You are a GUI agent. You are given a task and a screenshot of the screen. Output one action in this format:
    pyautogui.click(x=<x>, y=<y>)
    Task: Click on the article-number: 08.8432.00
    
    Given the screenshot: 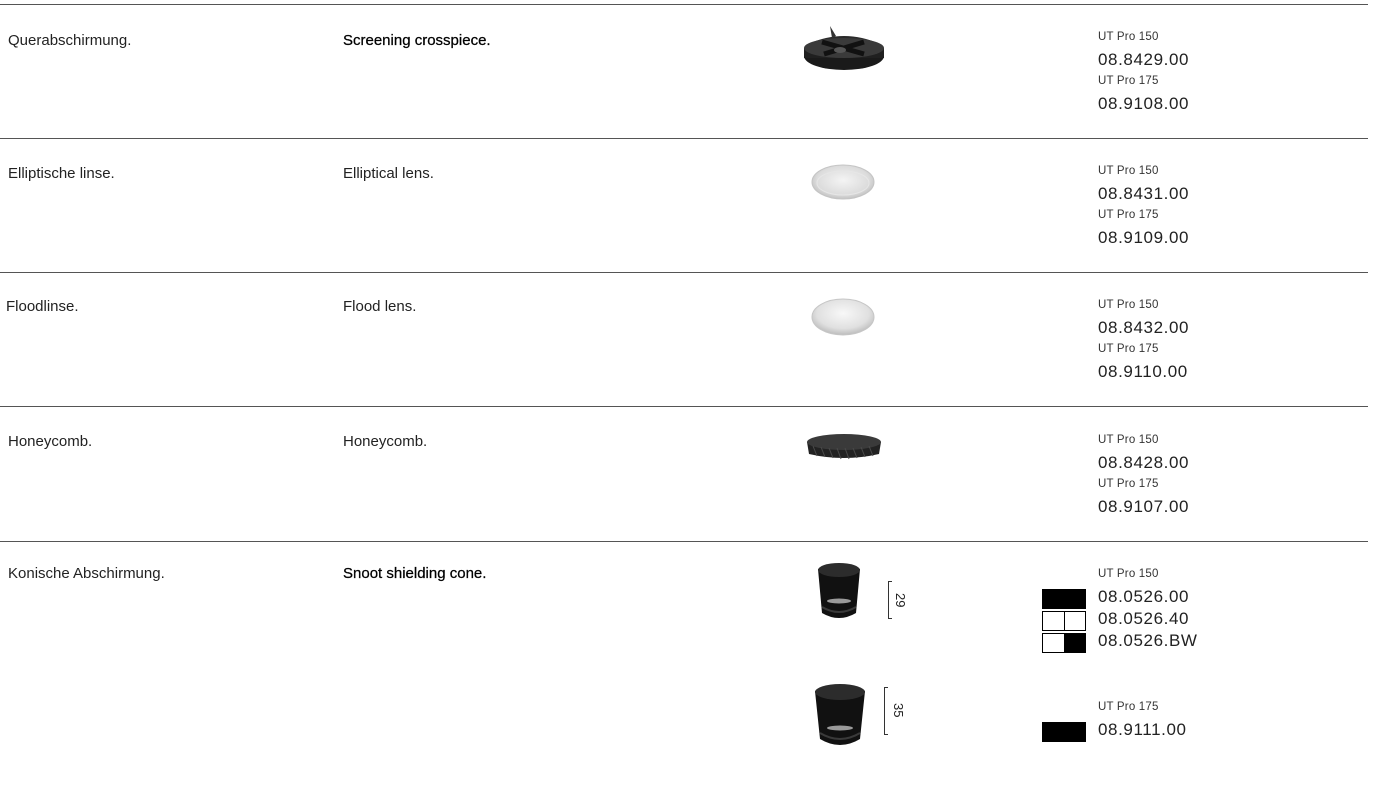 What is the action you would take?
    pyautogui.click(x=1144, y=327)
    